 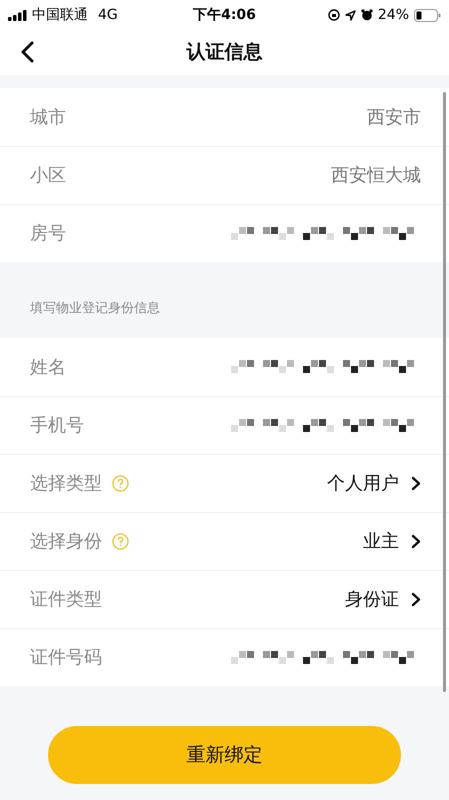 What do you see at coordinates (350, 15) in the screenshot?
I see `location-icon` at bounding box center [350, 15].